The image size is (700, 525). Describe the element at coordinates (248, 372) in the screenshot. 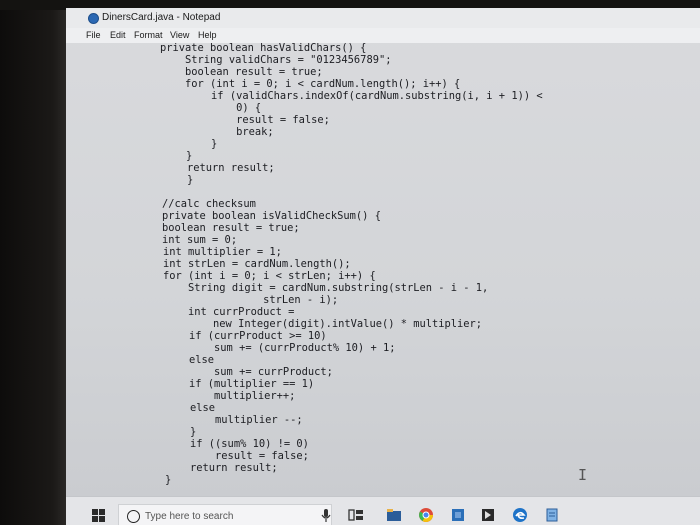

I see `code-line: sum += currProduct;` at that location.